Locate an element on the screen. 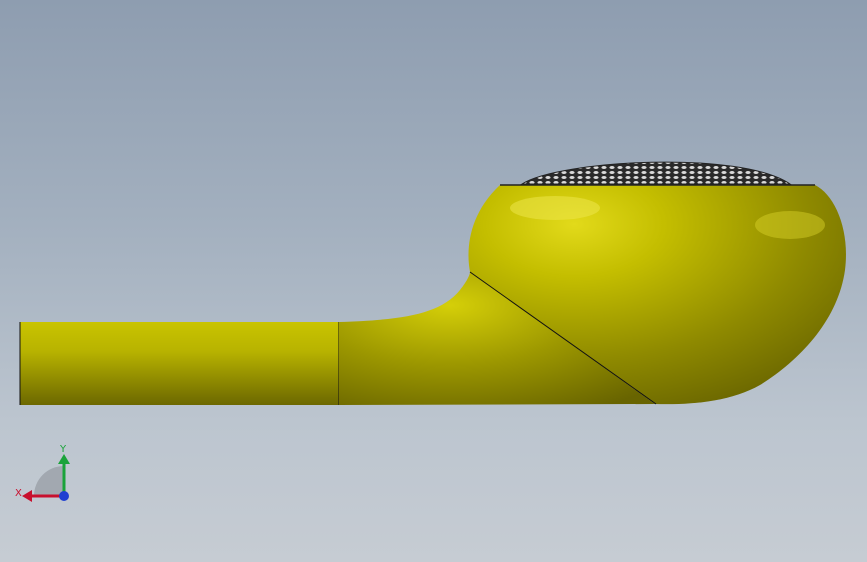  axis-triad: Y X is located at coordinates (42, 473).